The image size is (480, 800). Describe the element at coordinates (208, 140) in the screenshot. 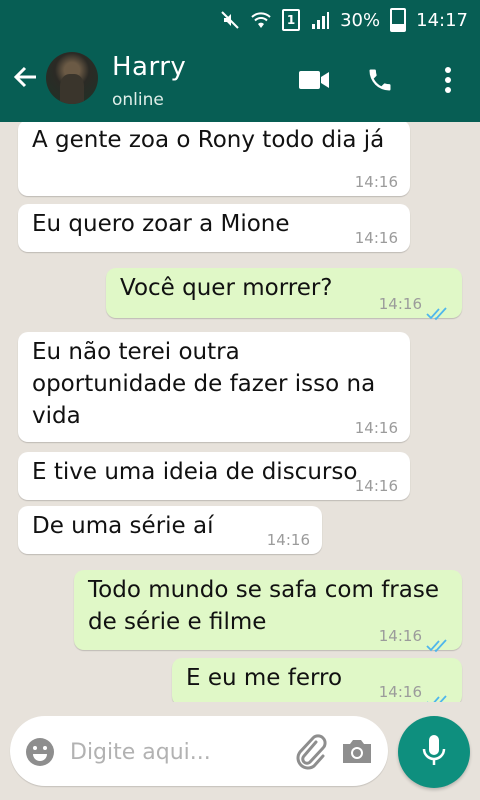

I see `message-text: A gente zoa o Rony todo dia já` at that location.